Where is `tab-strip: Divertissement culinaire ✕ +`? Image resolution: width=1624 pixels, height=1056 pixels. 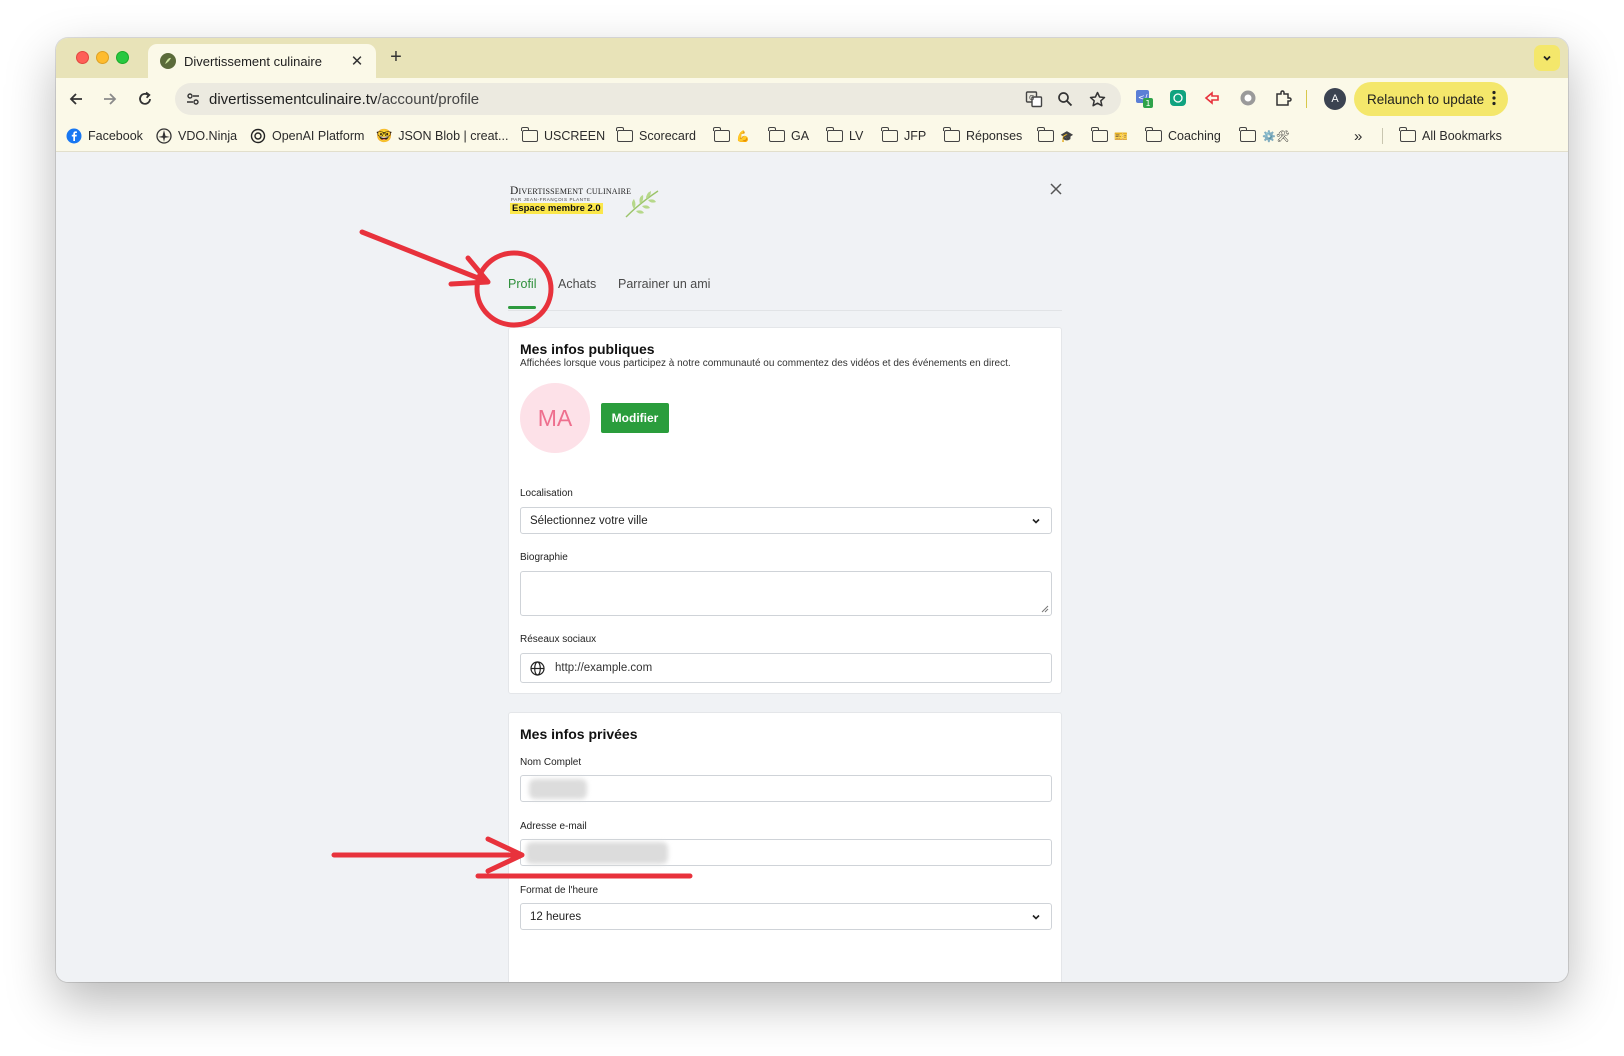 tab-strip: Divertissement culinaire ✕ + is located at coordinates (812, 58).